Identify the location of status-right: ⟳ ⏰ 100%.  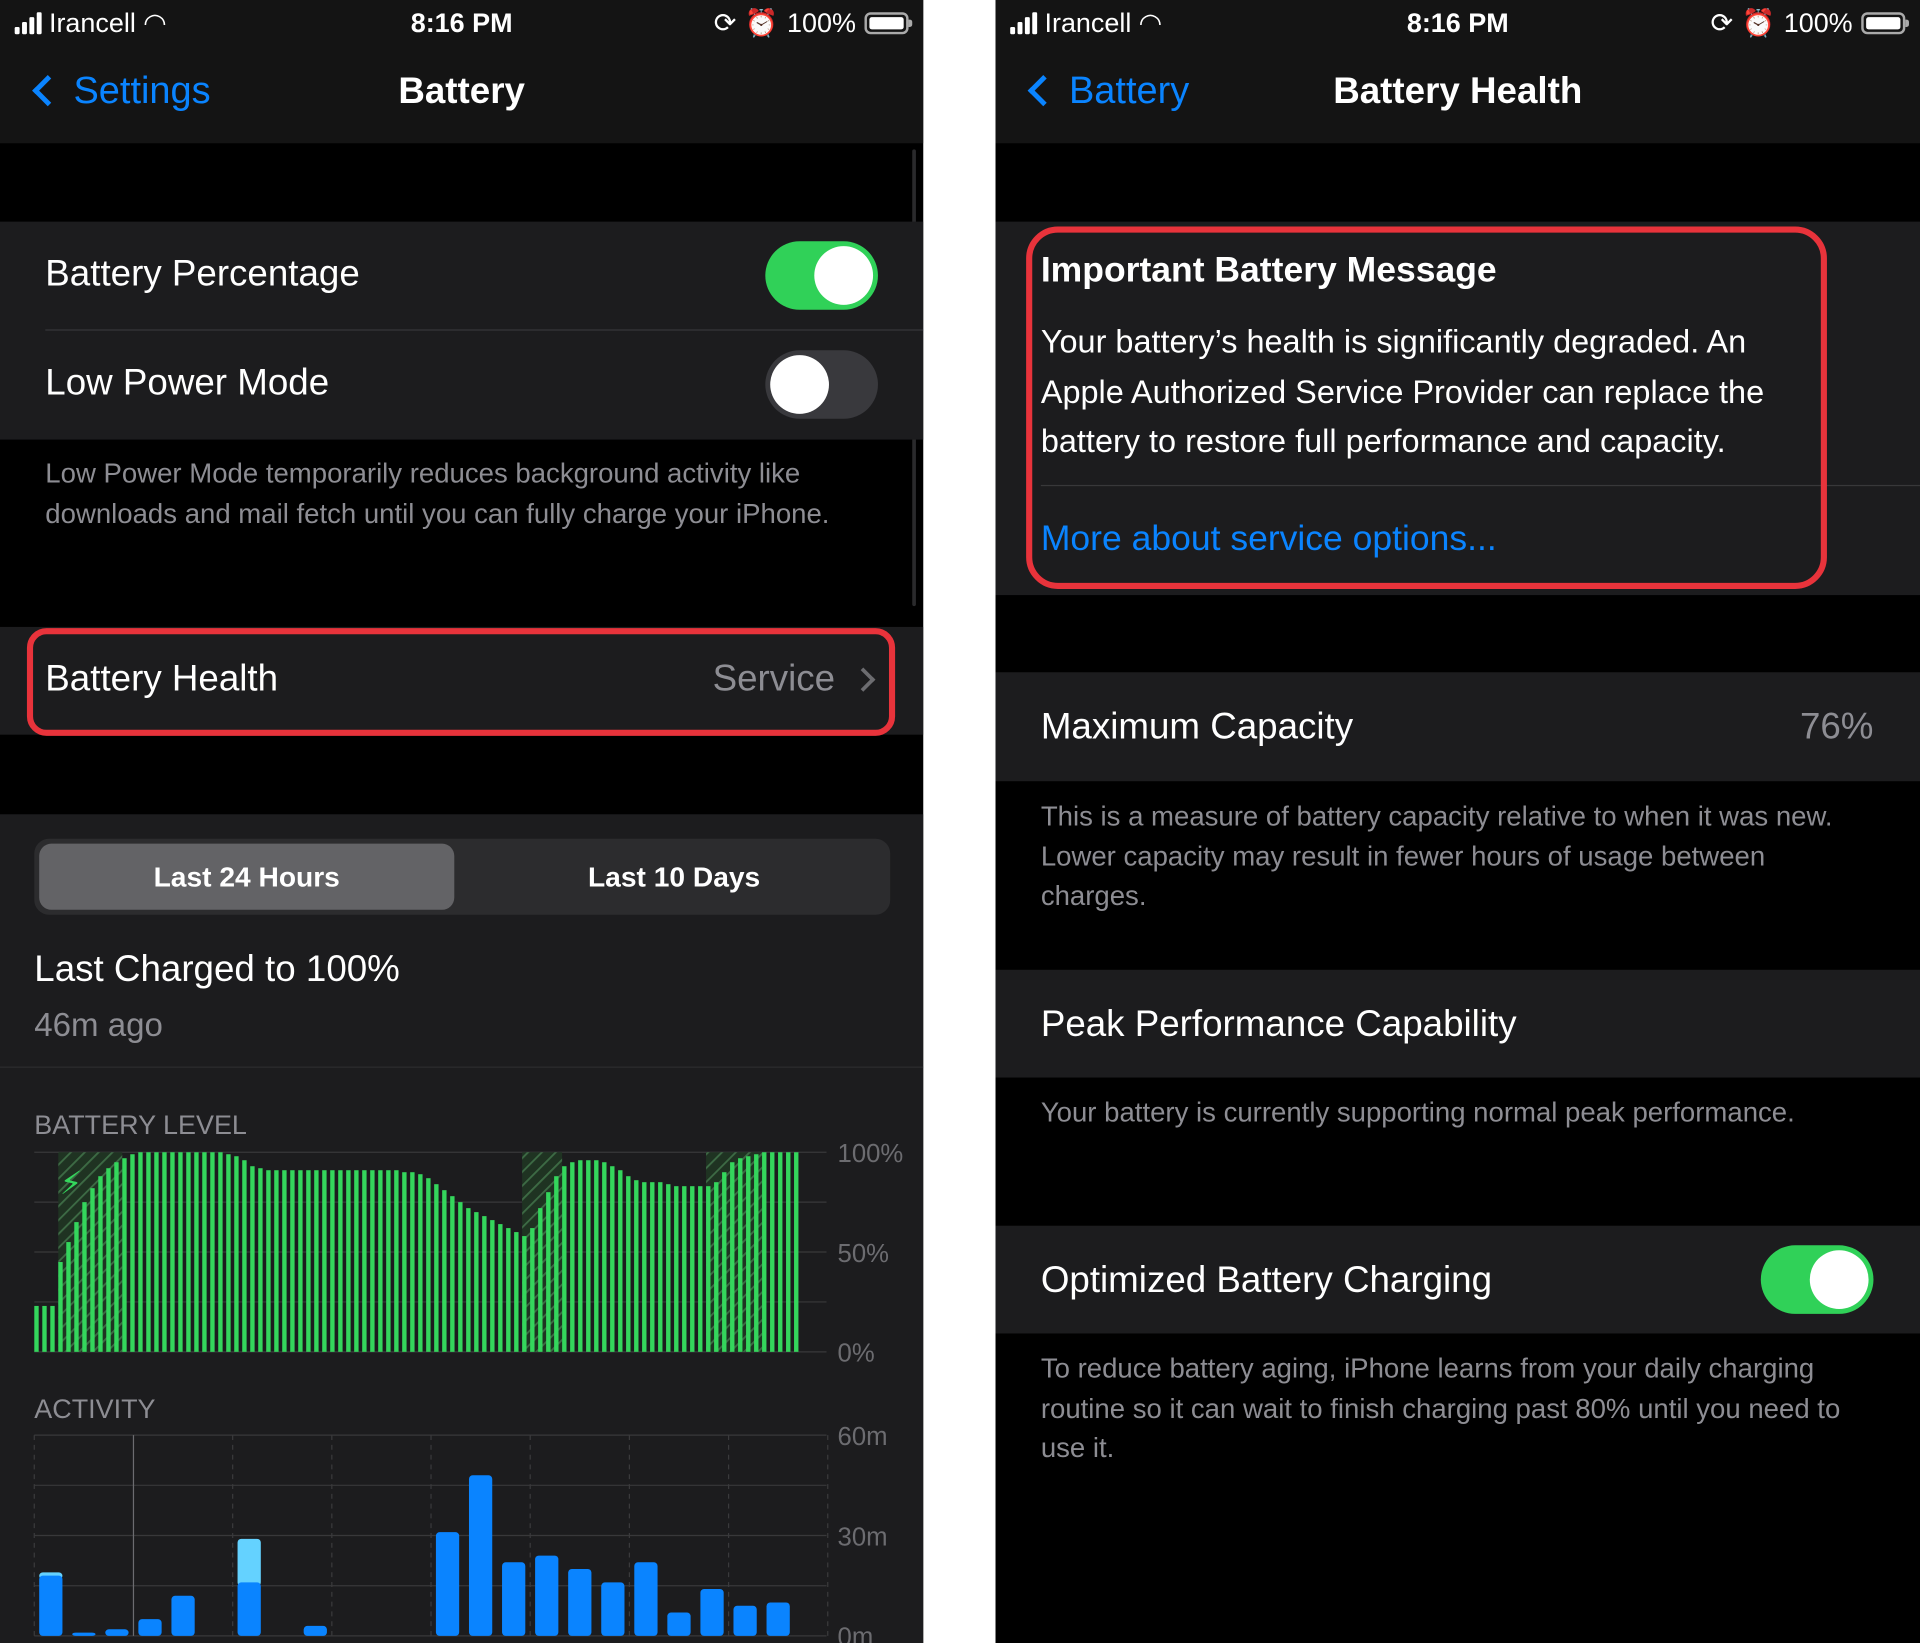
(1809, 23).